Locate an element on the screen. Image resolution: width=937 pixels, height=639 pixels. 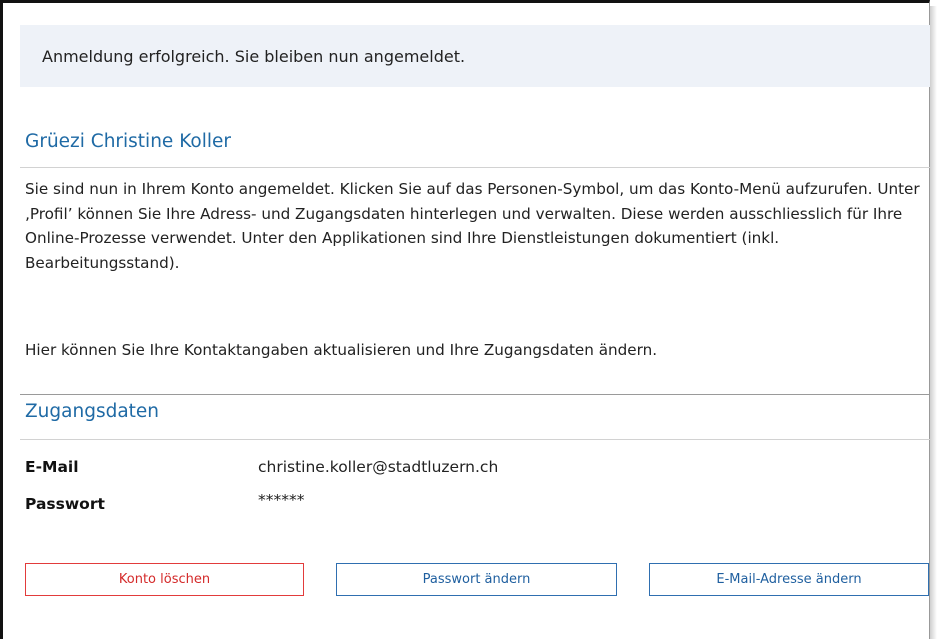
panel-shadow is located at coordinates (933, 322).